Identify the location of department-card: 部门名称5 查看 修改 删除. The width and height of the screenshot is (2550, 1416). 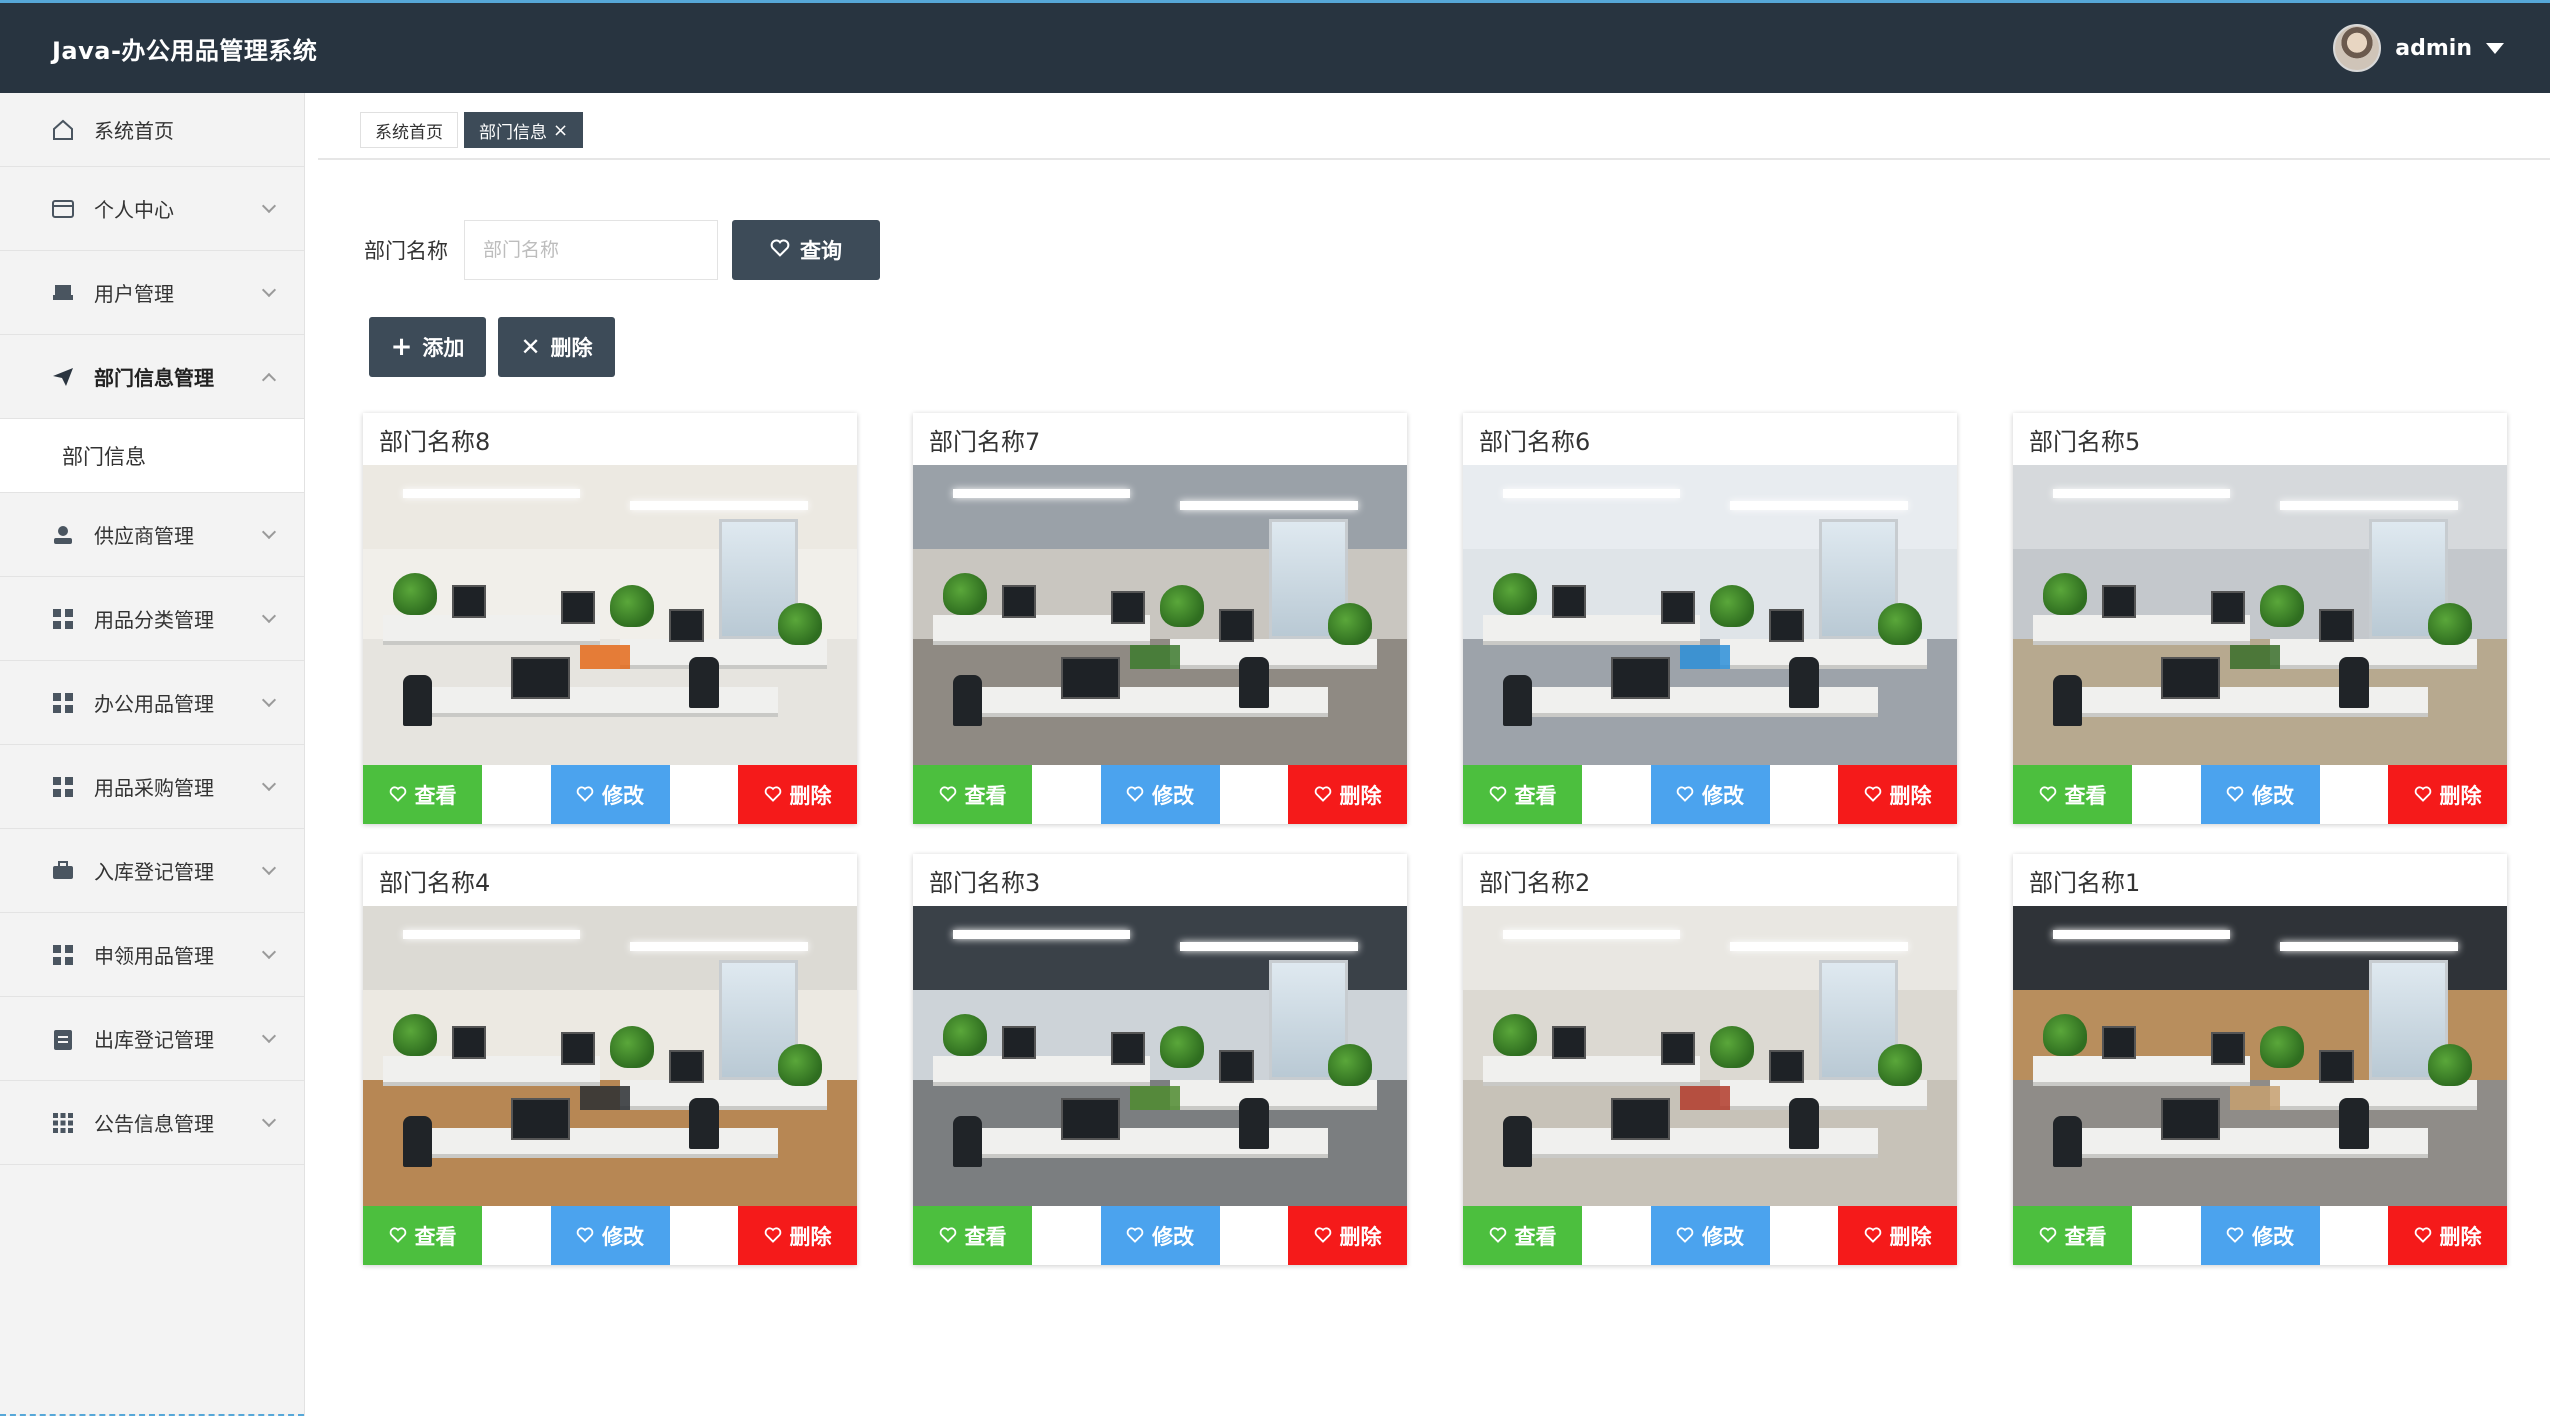
(2260, 618).